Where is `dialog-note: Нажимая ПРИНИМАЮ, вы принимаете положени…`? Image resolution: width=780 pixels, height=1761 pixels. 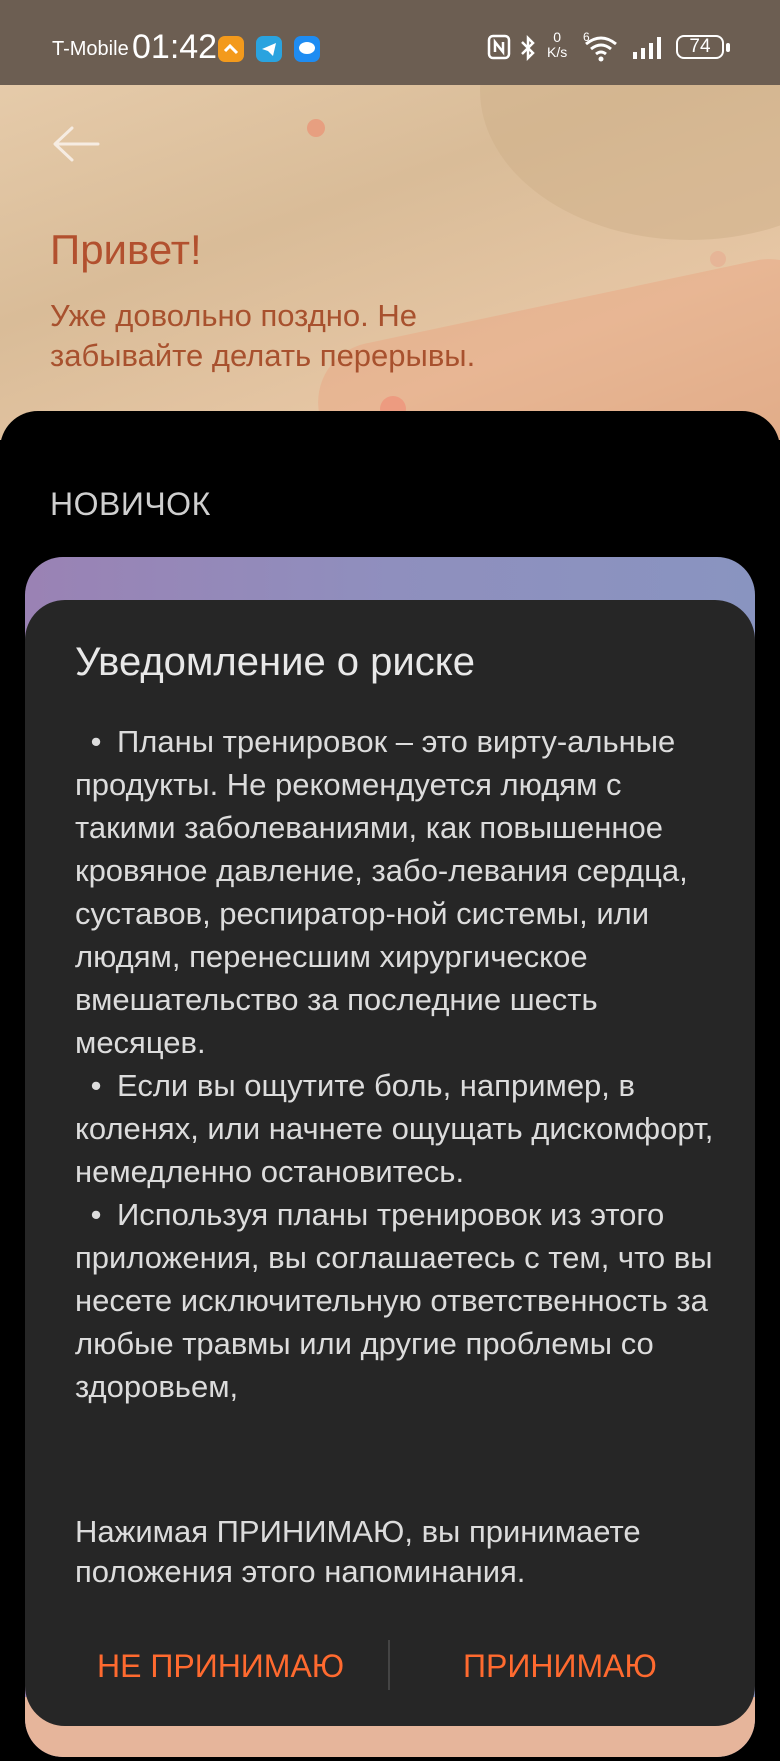
dialog-note: Нажимая ПРИНИМАЮ, вы принимаете положени… is located at coordinates (358, 1551).